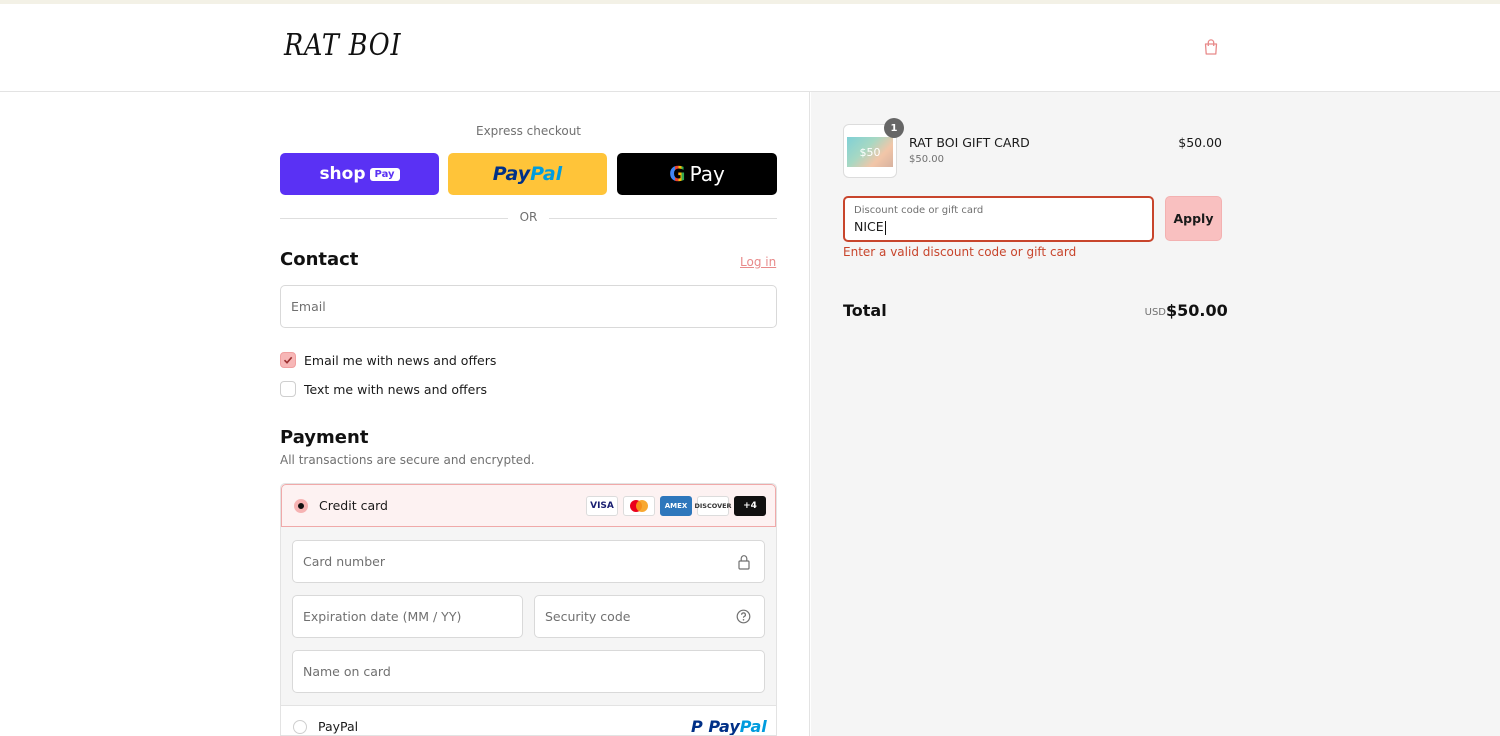 This screenshot has width=1500, height=736. I want to click on or-text: OR, so click(528, 217).